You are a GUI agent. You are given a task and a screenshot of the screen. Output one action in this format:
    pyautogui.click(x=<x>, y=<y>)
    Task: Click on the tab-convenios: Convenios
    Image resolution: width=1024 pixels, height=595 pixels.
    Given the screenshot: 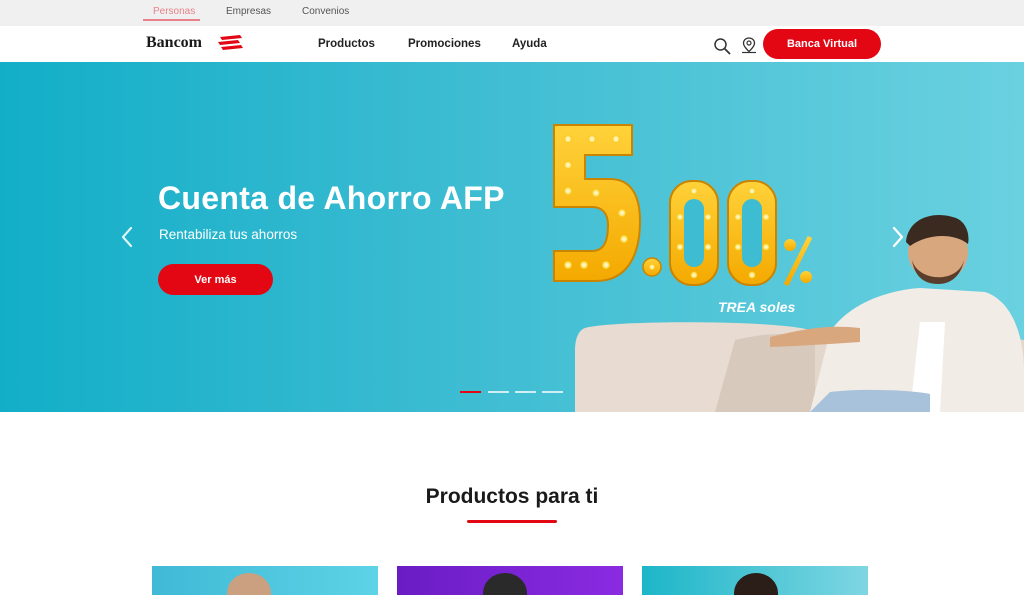 What is the action you would take?
    pyautogui.click(x=325, y=11)
    